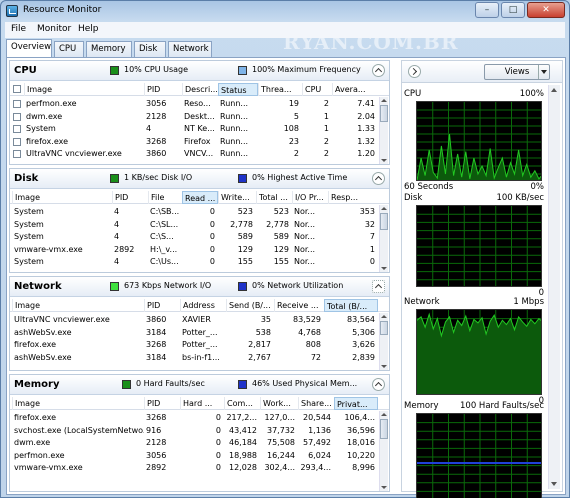 Image resolution: width=570 pixels, height=498 pixels. Describe the element at coordinates (517, 72) in the screenshot. I see `views-button: Views` at that location.